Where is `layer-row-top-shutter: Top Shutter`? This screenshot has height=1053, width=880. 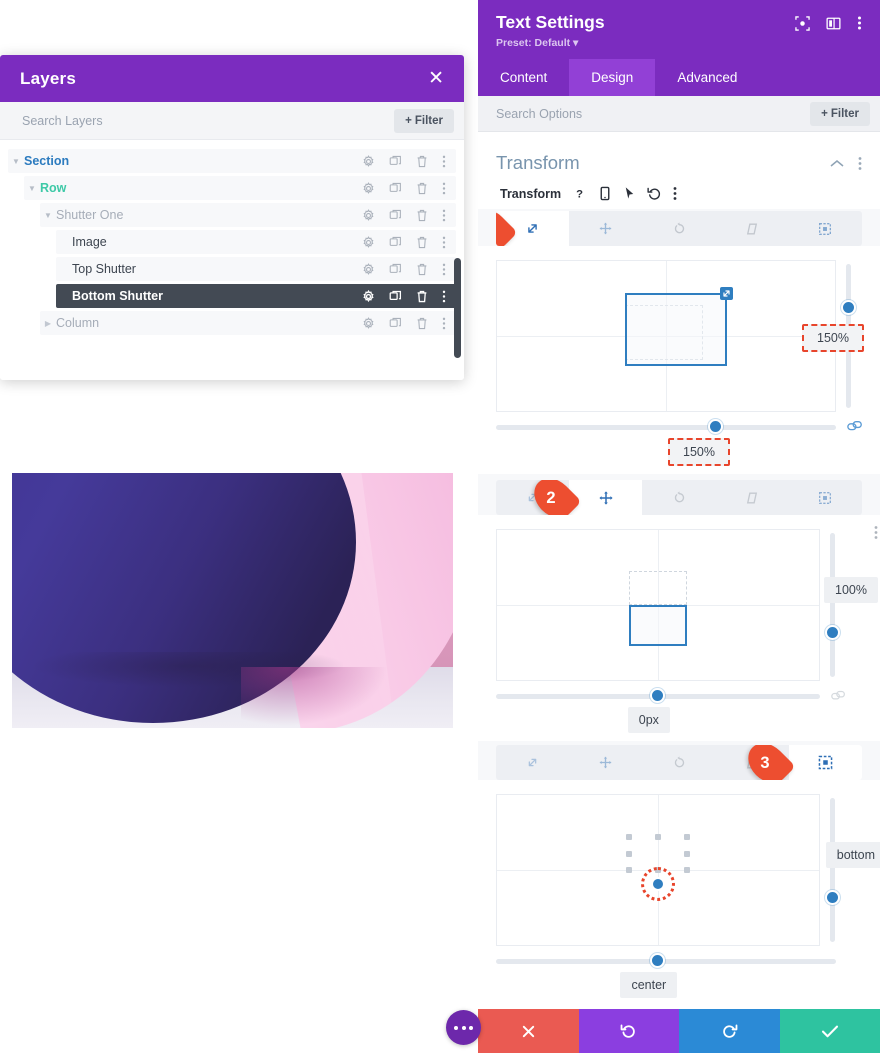 layer-row-top-shutter: Top Shutter is located at coordinates (256, 269).